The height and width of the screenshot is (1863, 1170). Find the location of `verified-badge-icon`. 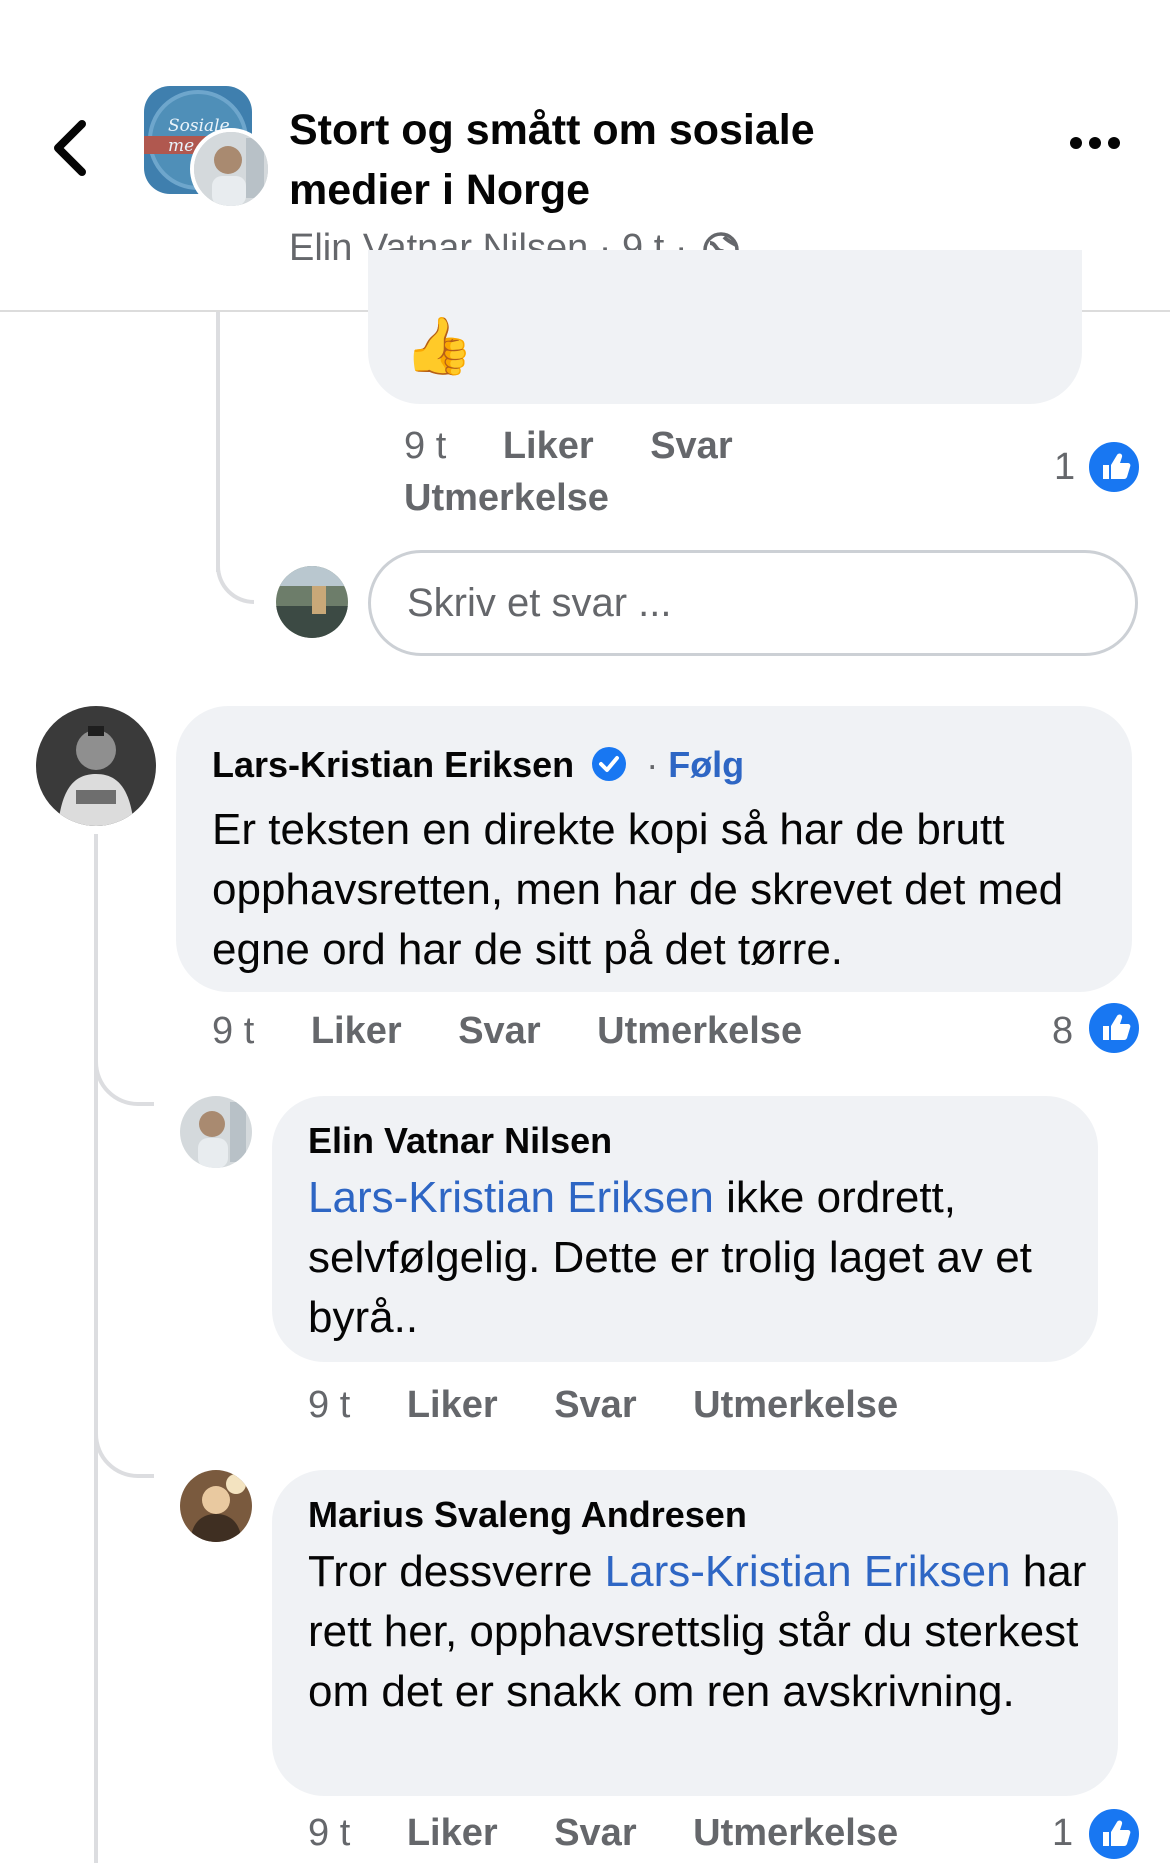

verified-badge-icon is located at coordinates (609, 764).